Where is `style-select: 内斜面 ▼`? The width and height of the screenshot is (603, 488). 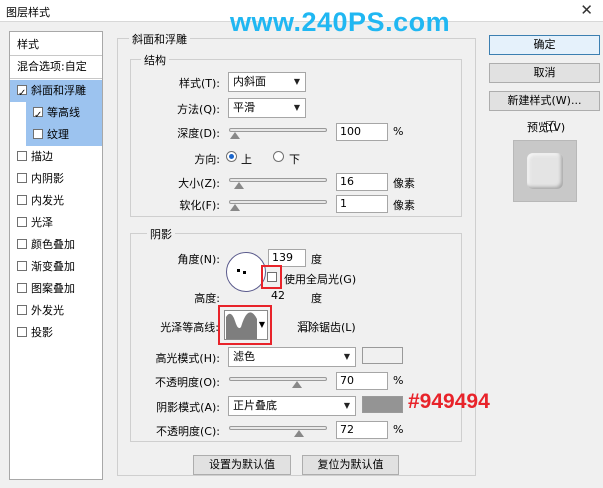 style-select: 内斜面 ▼ is located at coordinates (267, 82).